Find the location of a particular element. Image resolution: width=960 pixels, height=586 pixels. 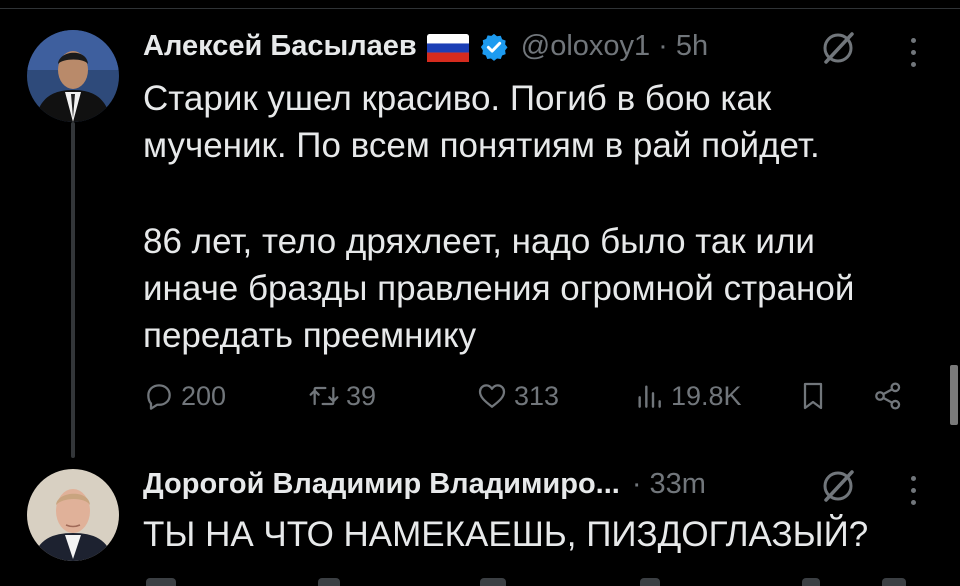

bookmark-button is located at coordinates (816, 396).